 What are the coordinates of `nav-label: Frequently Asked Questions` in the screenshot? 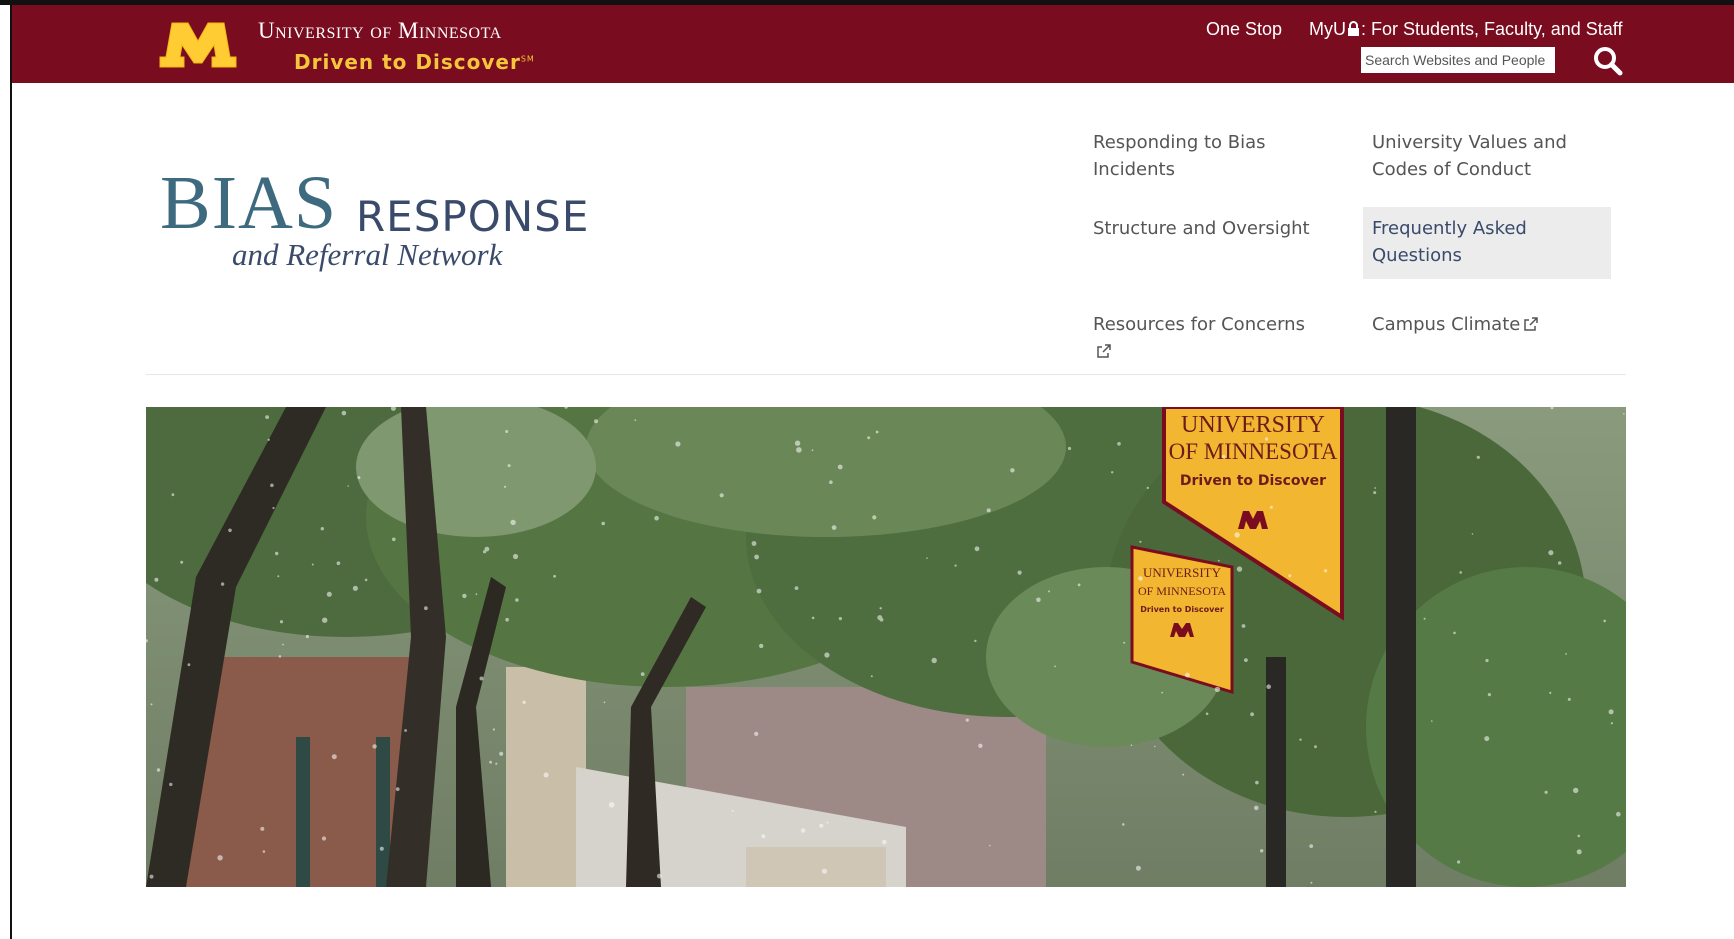 It's located at (1449, 242).